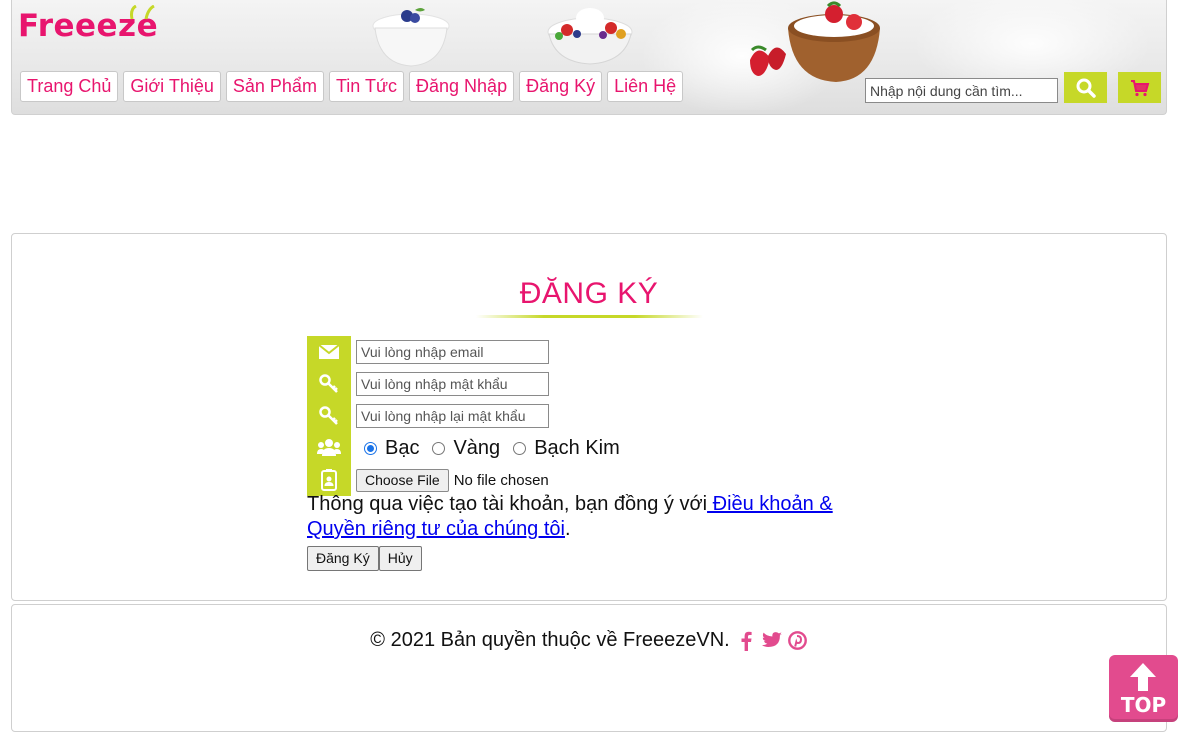  What do you see at coordinates (402, 447) in the screenshot?
I see `tier-label-silver: Bạc` at bounding box center [402, 447].